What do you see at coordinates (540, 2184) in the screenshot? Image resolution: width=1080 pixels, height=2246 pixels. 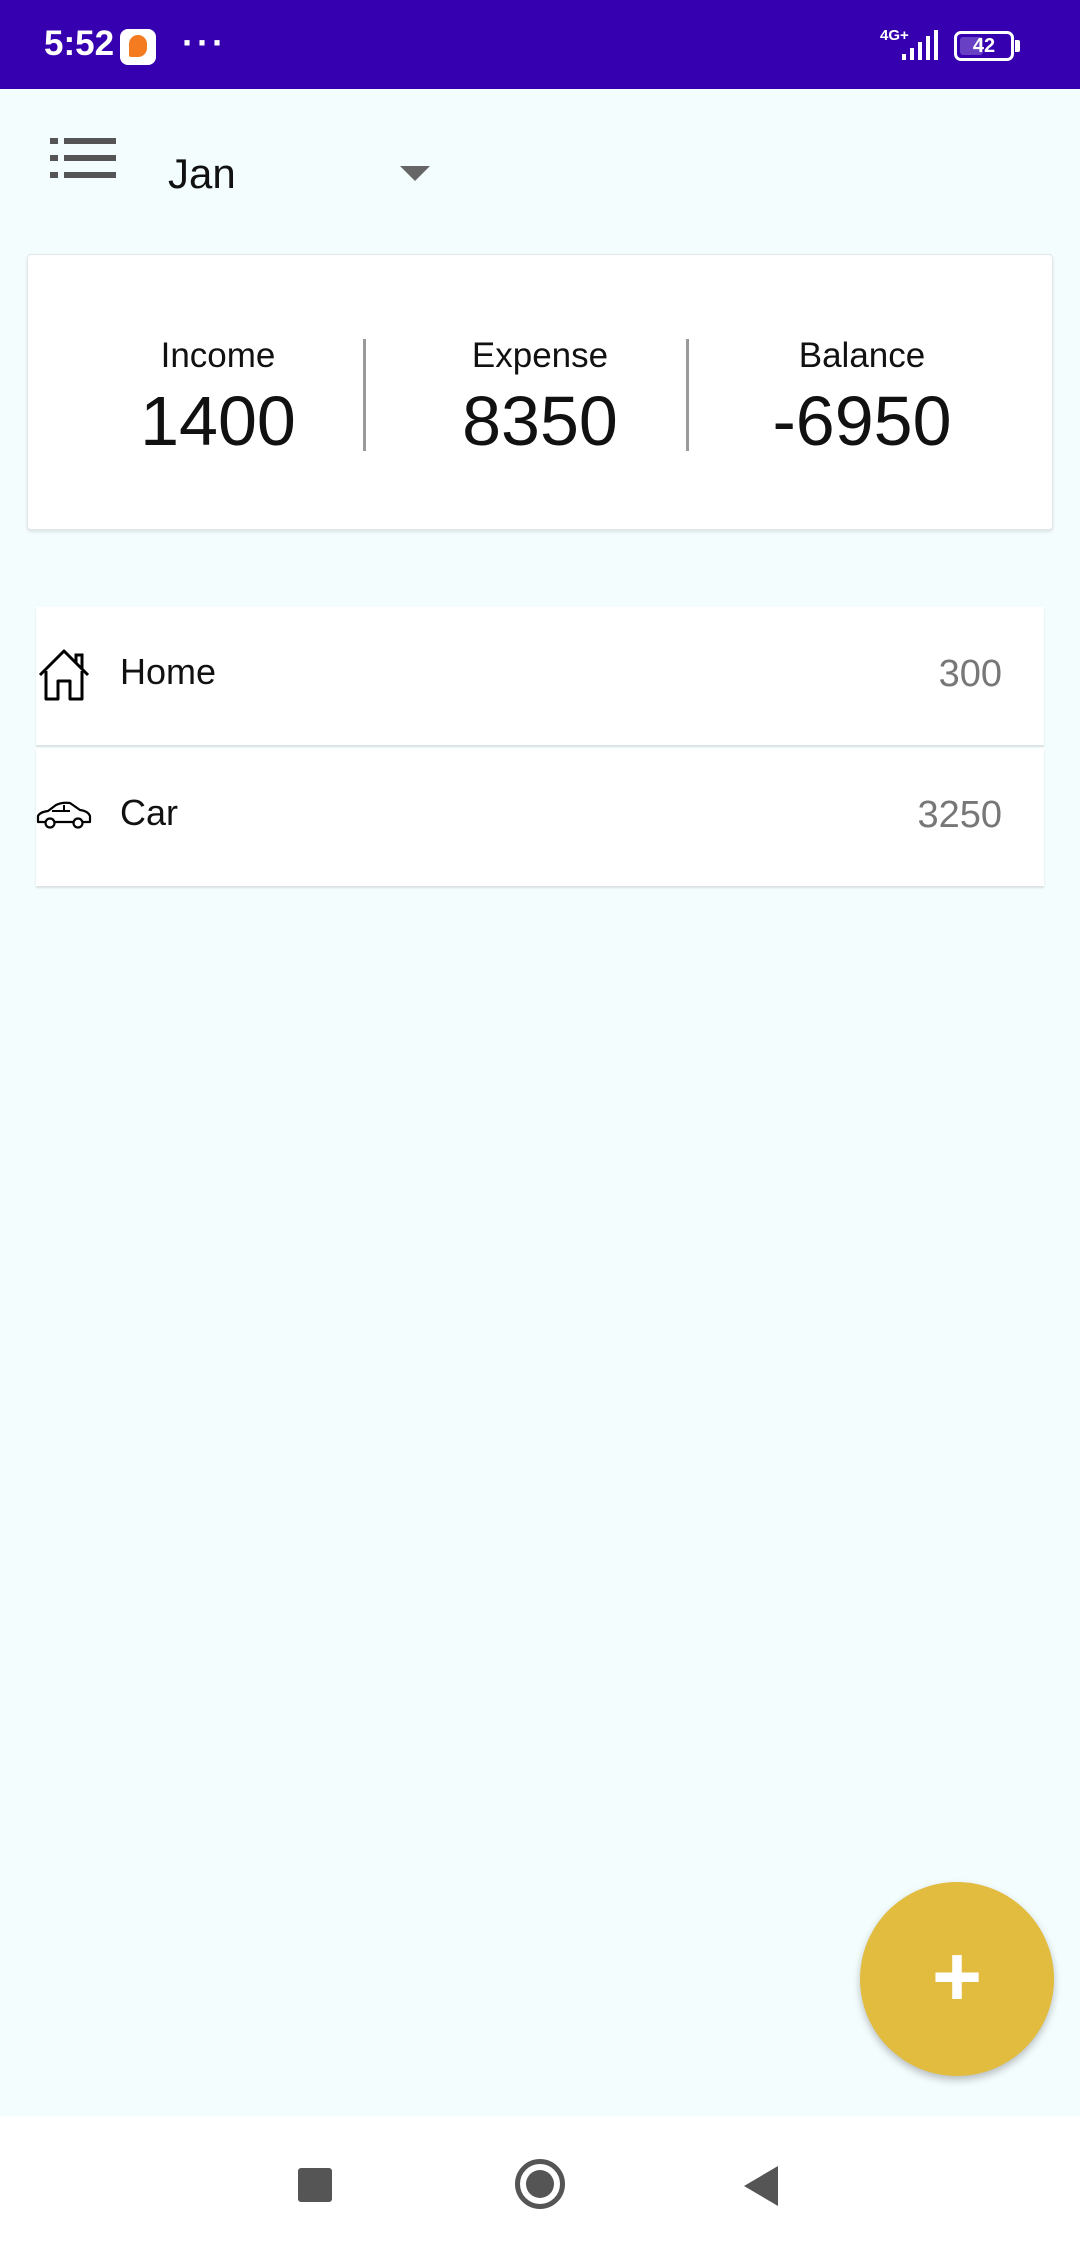 I see `home-button-icon` at bounding box center [540, 2184].